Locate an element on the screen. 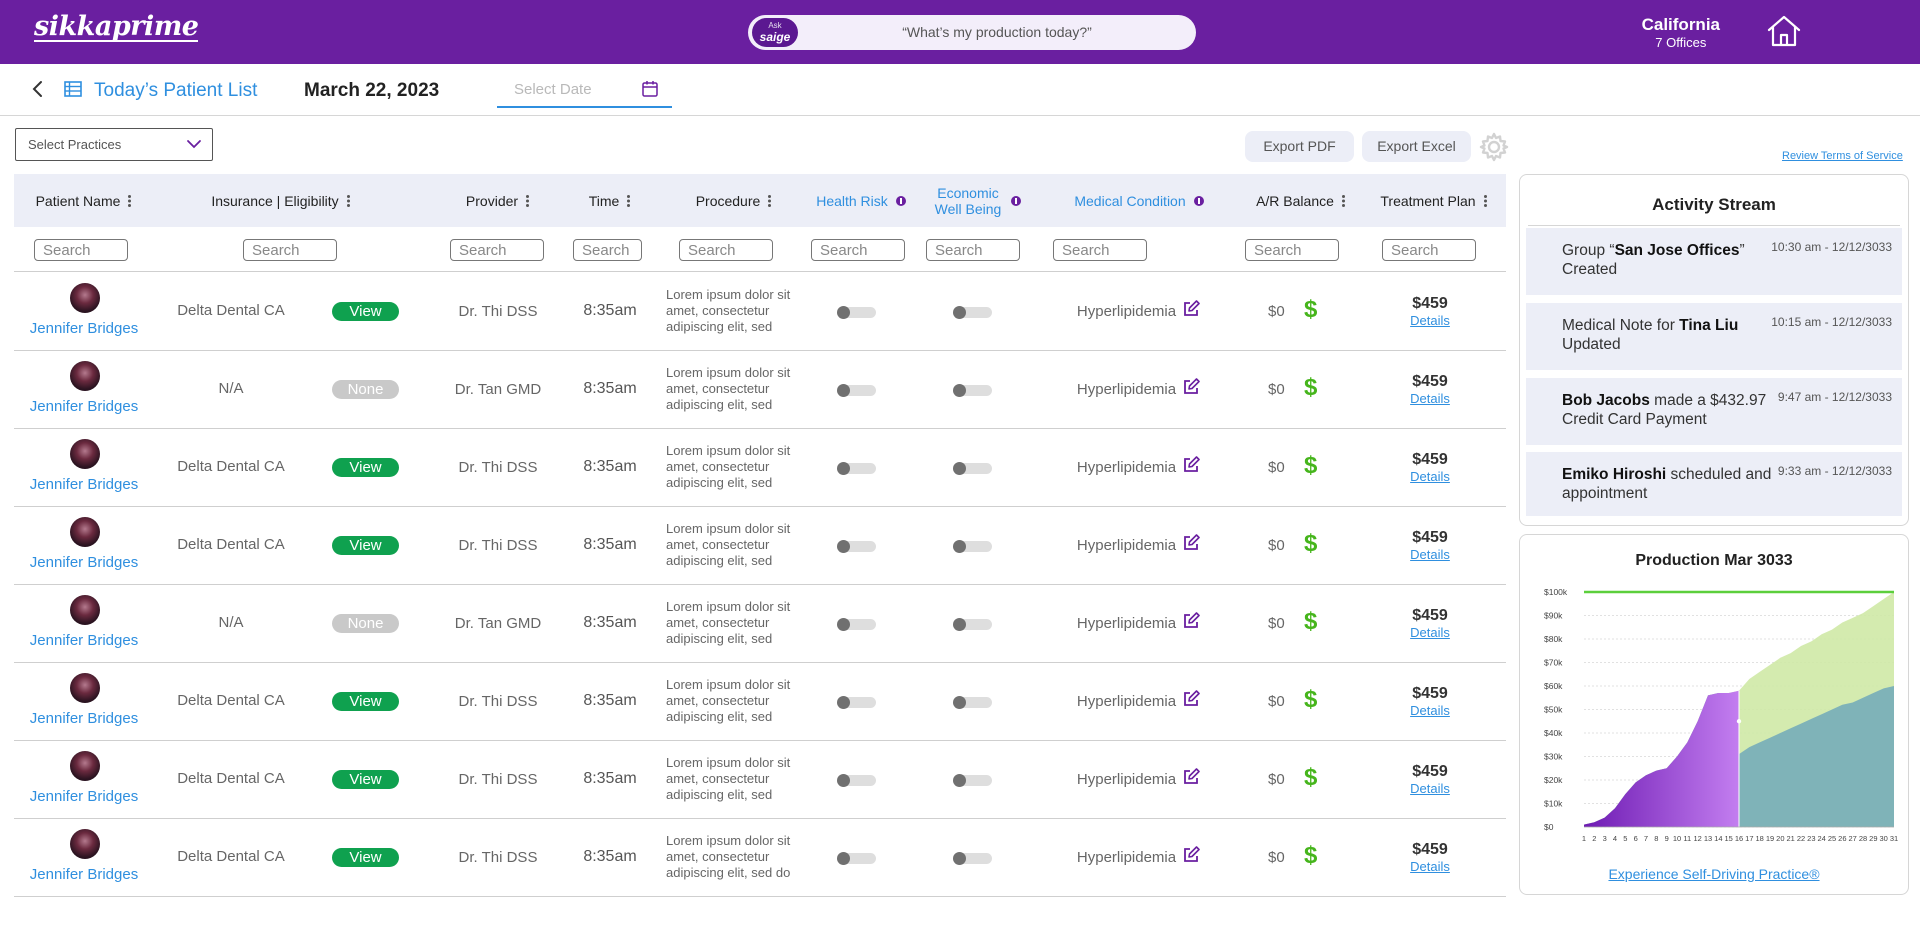 The height and width of the screenshot is (942, 1920). ask-saige-bar: Ask saige “What’s my production today?” is located at coordinates (972, 32).